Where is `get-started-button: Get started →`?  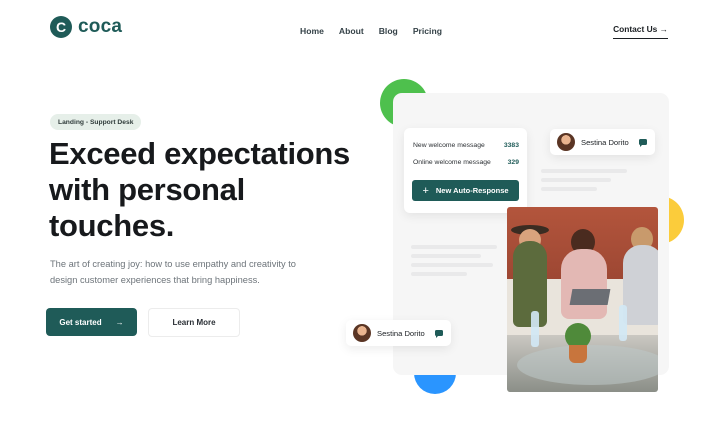 get-started-button: Get started → is located at coordinates (91, 322).